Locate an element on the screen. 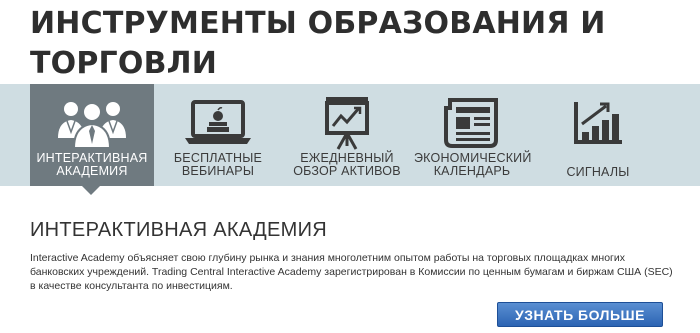 Image resolution: width=700 pixels, height=333 pixels. tab-label: СИГНАЛЫ is located at coordinates (598, 172).